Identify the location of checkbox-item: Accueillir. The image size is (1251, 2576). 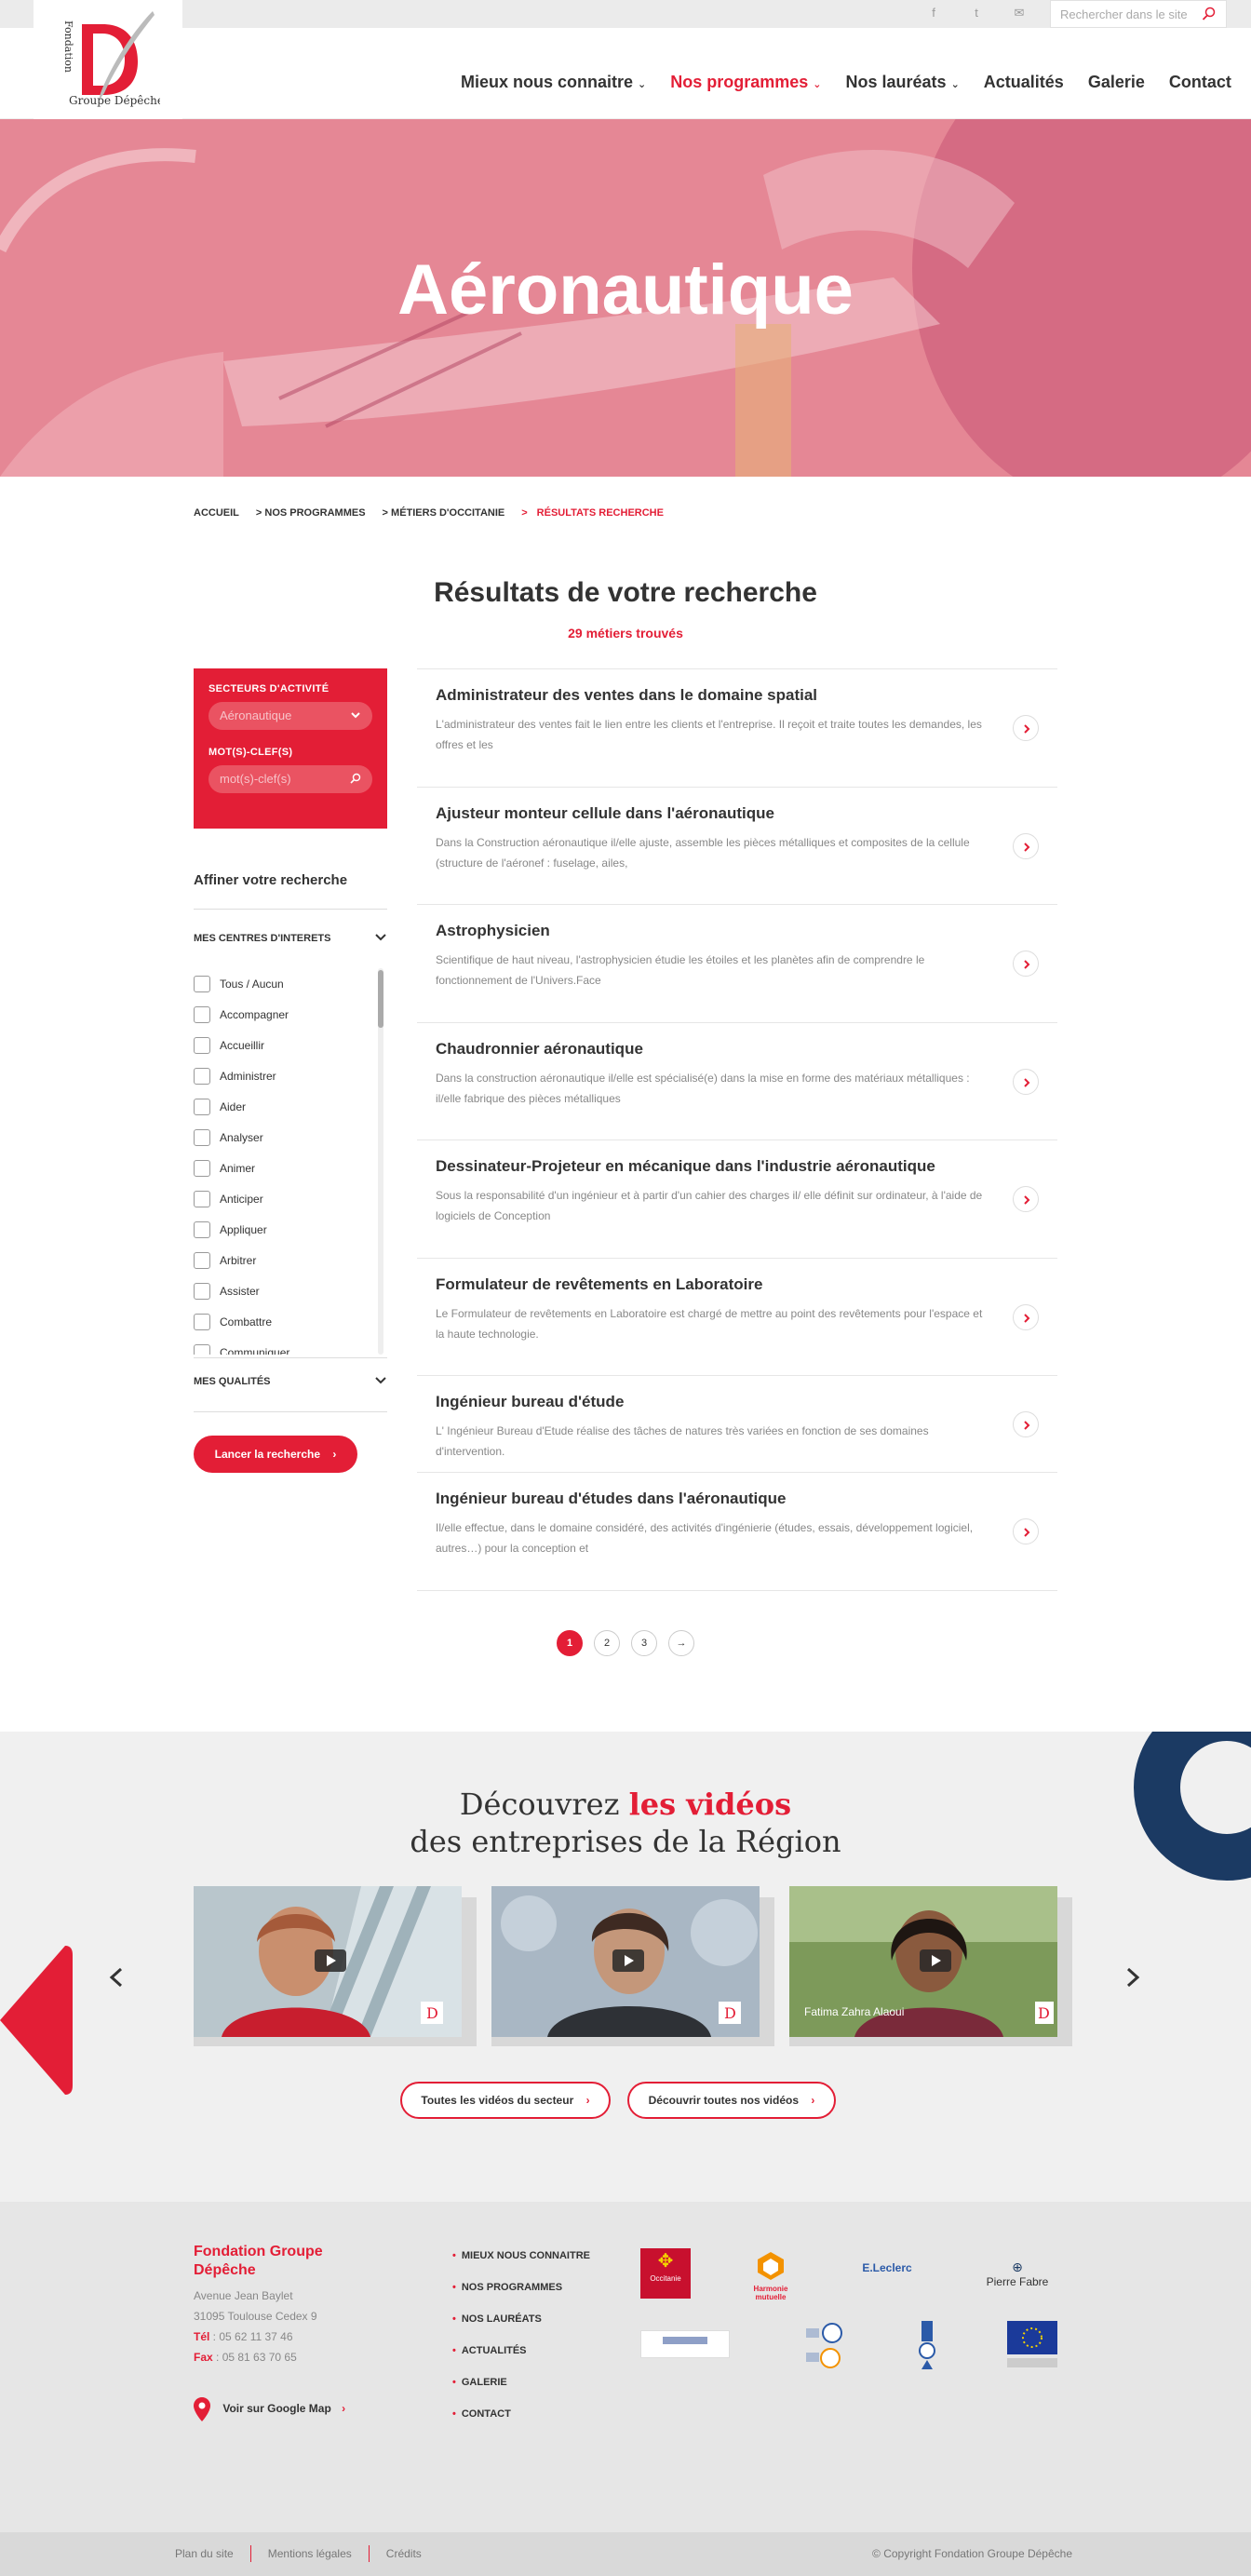
(289, 1045).